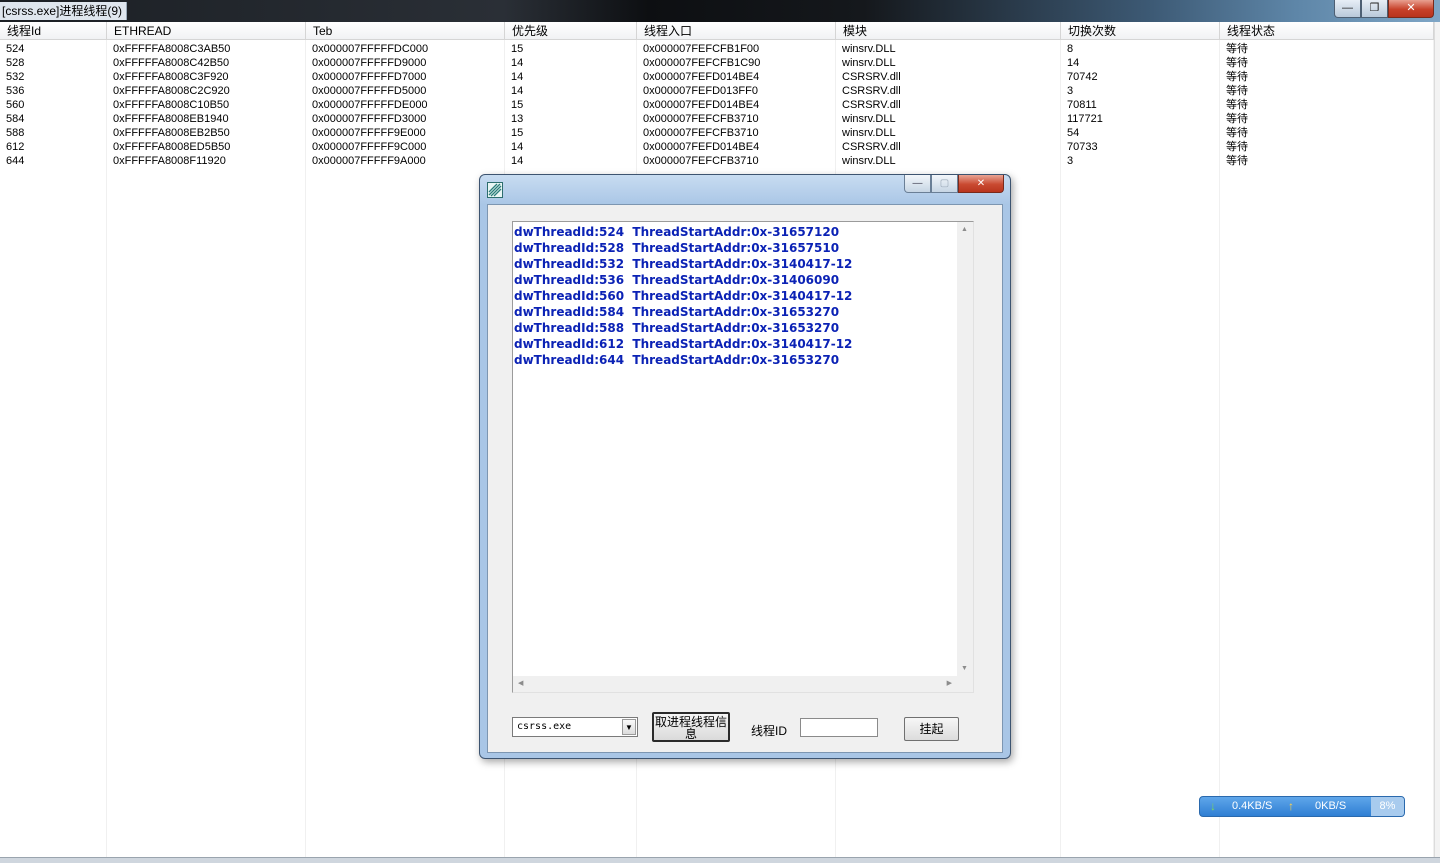 The height and width of the screenshot is (863, 1440). What do you see at coordinates (15, 147) in the screenshot?
I see `table-cell: 612` at bounding box center [15, 147].